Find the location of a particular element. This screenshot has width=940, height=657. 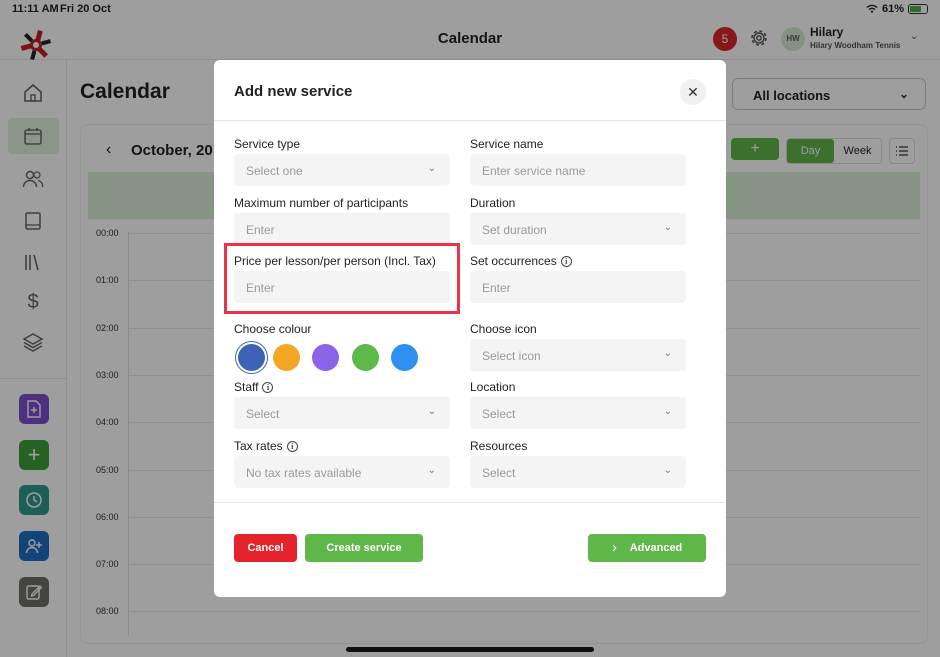

tax-rates-placeholder: No tax rates available is located at coordinates (304, 473).